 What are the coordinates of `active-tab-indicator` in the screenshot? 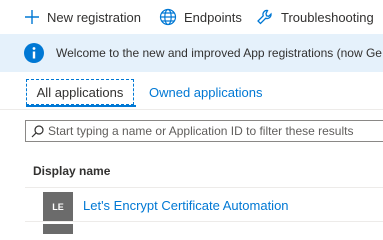 It's located at (81, 106).